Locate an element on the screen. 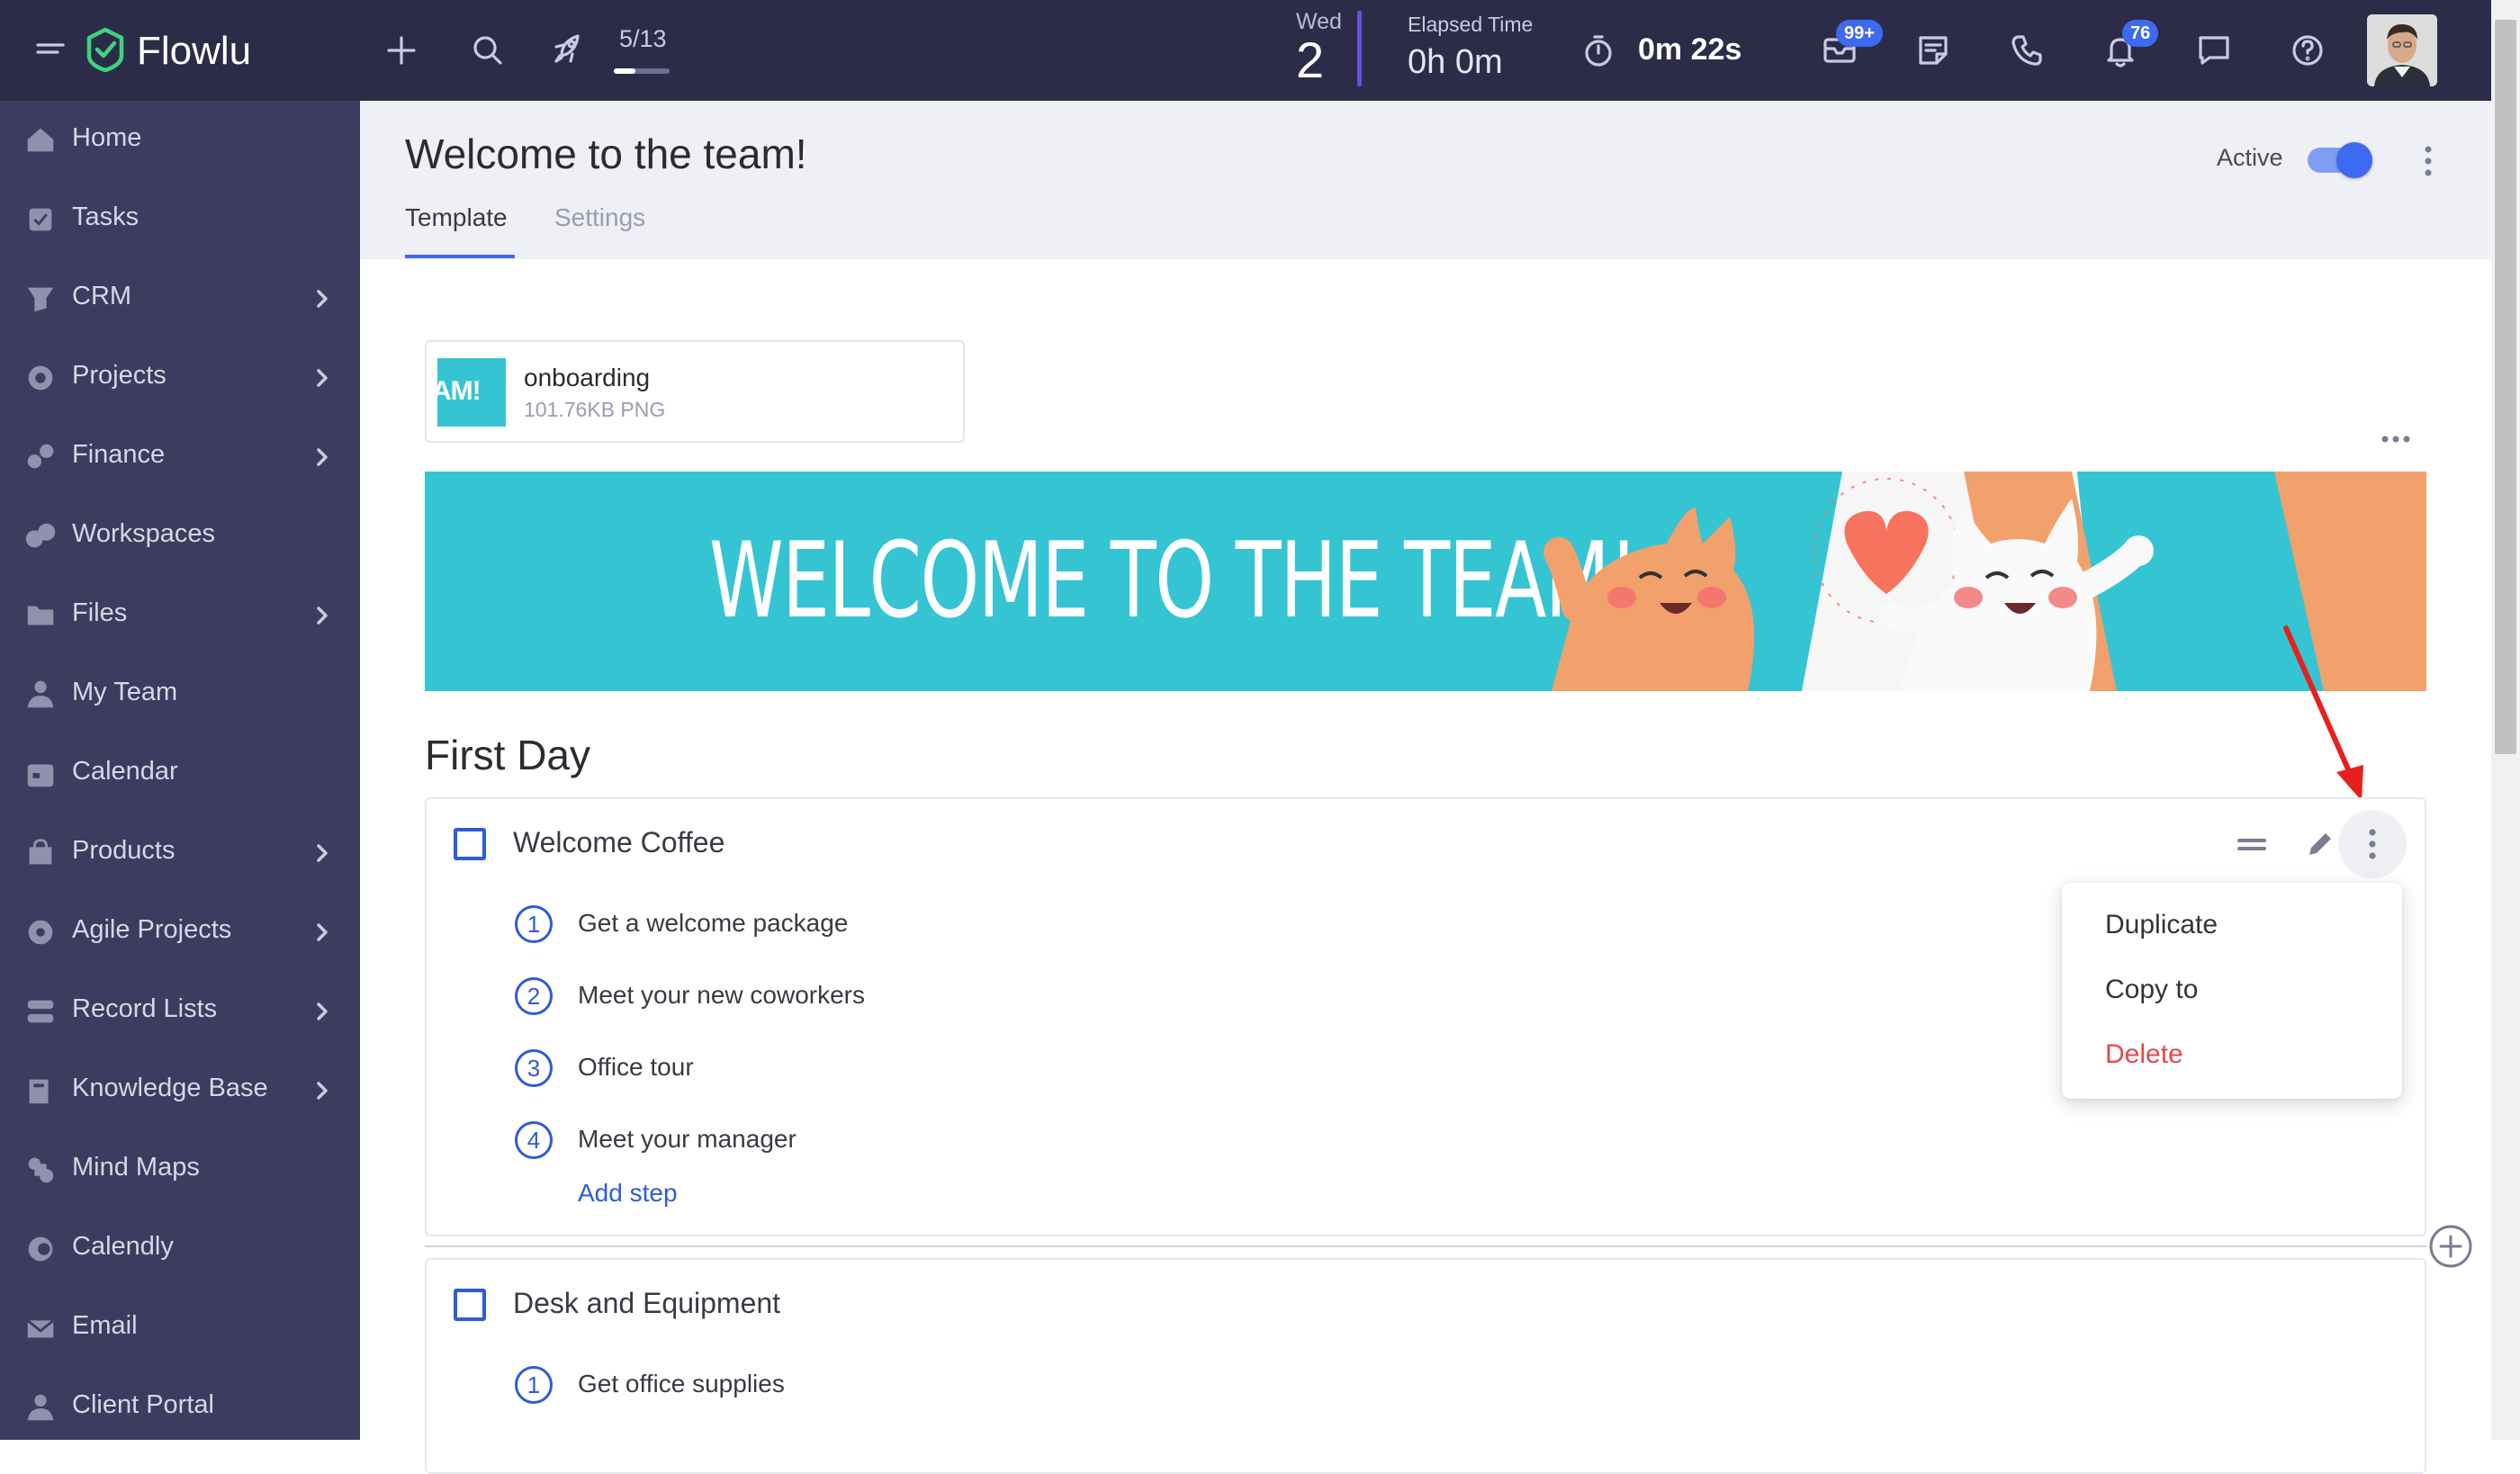 This screenshot has height=1474, width=2520. crm-icon is located at coordinates (40, 299).